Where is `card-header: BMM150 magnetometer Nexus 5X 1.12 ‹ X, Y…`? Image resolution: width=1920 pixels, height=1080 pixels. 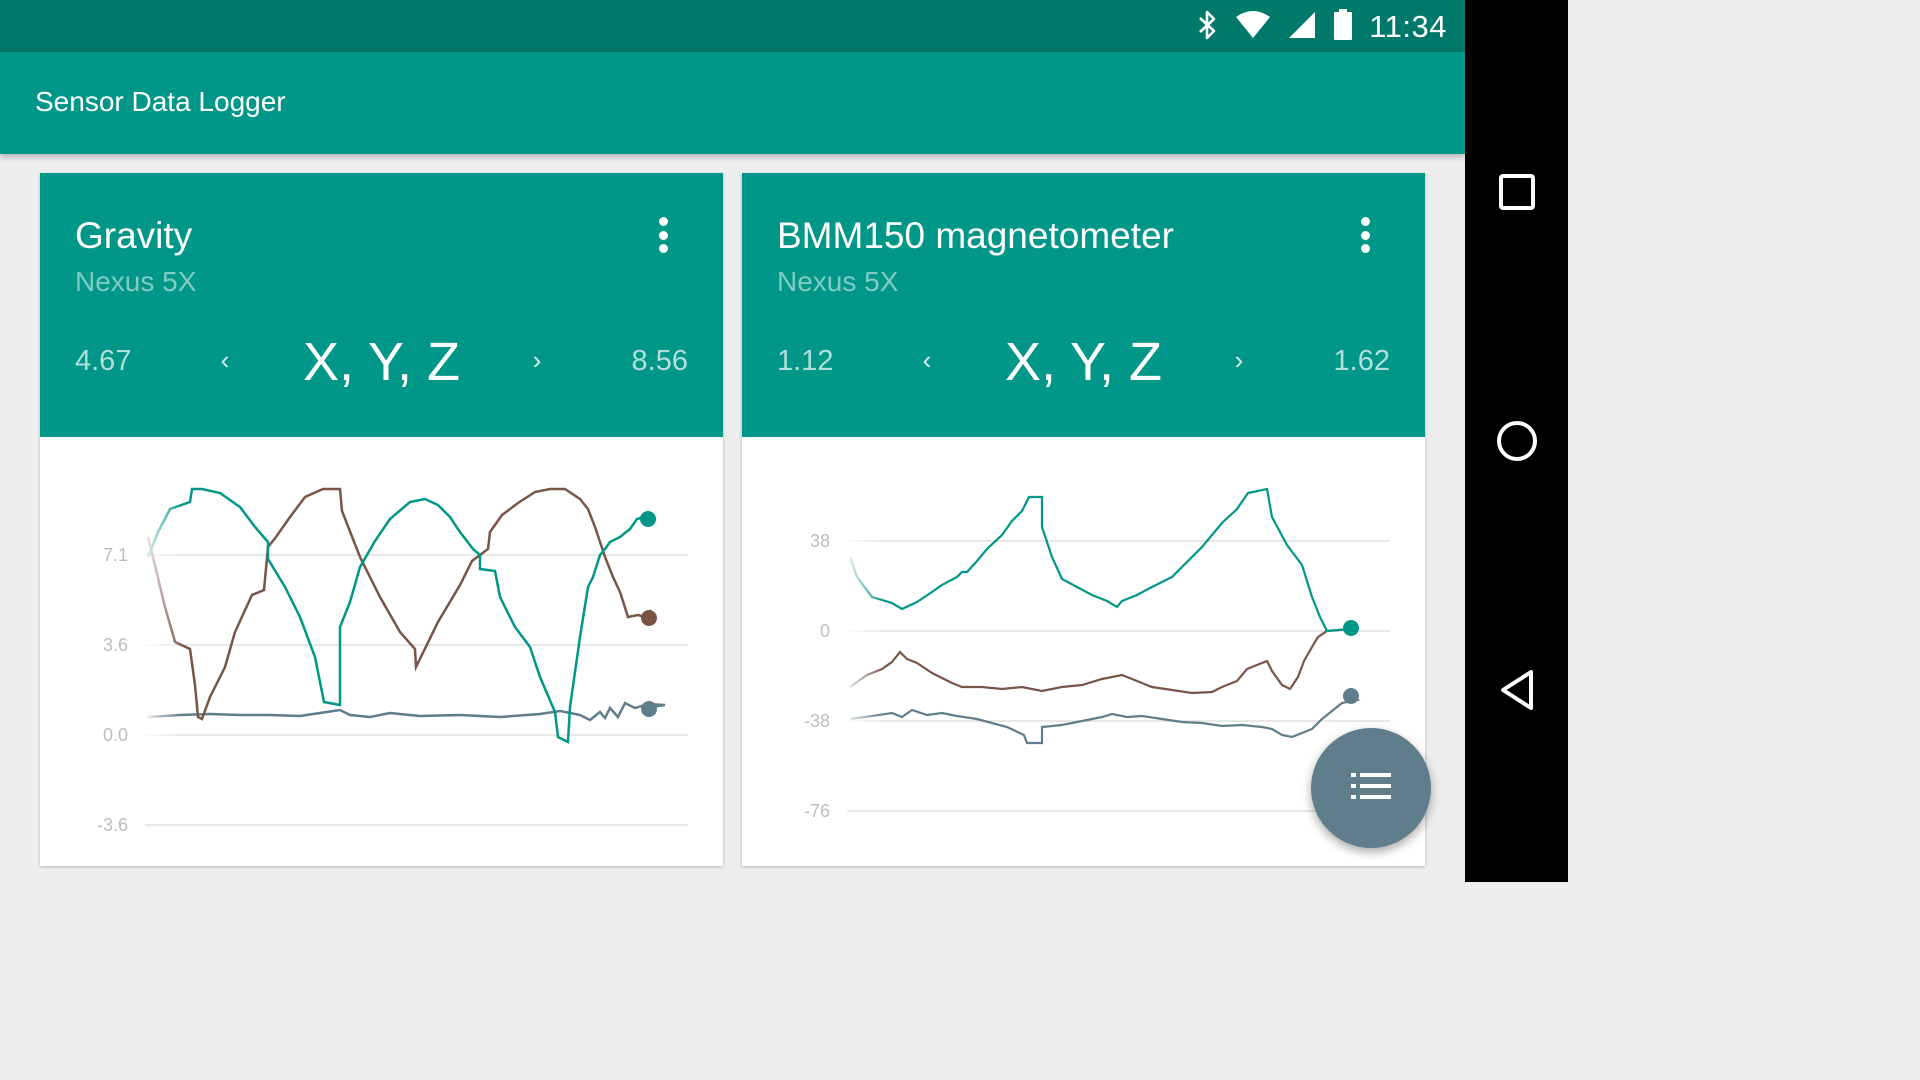 card-header: BMM150 magnetometer Nexus 5X 1.12 ‹ X, Y… is located at coordinates (1083, 305).